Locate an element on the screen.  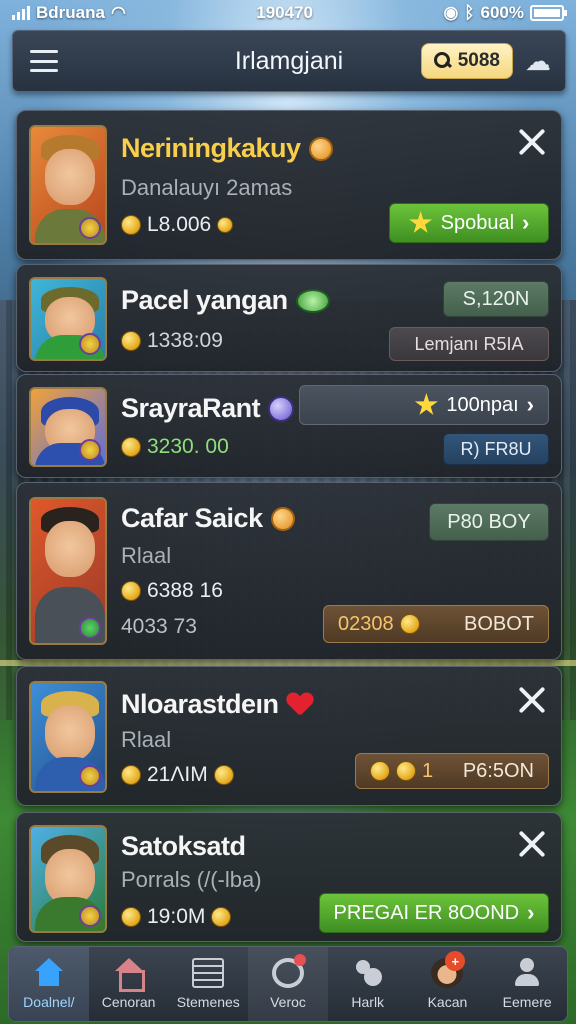
price-button: P80 BOY is located at coordinates (489, 522).